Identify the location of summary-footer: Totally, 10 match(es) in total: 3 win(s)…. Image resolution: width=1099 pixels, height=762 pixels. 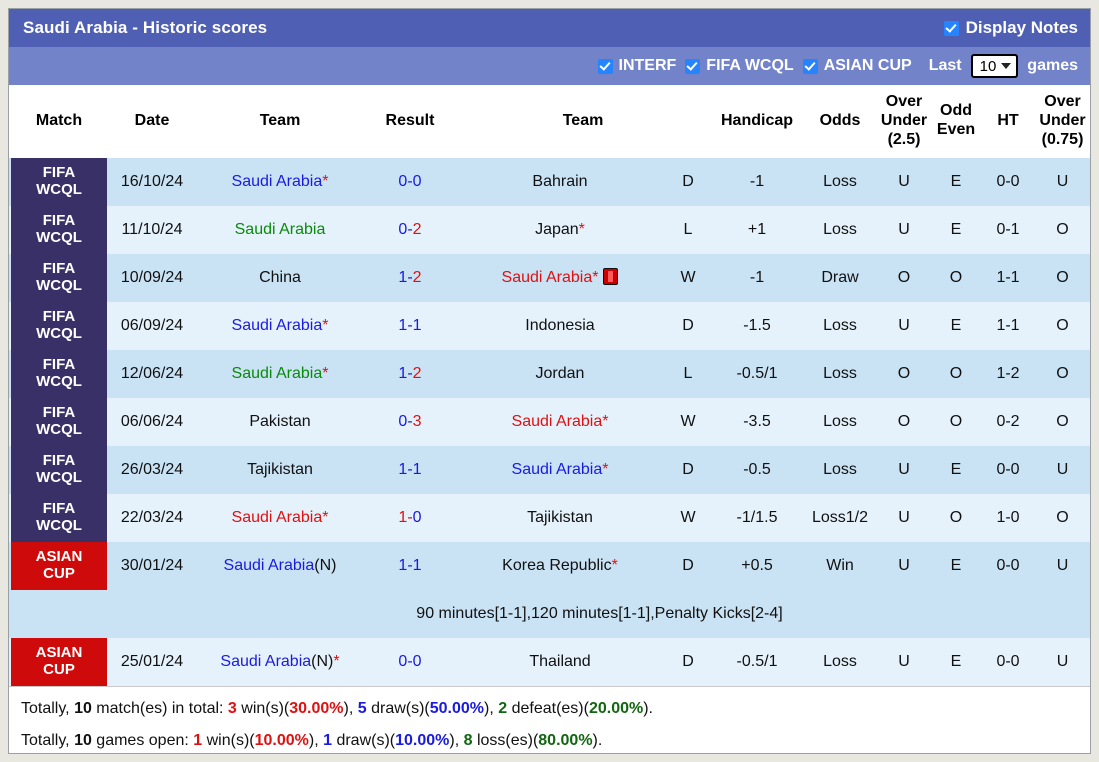
(549, 719).